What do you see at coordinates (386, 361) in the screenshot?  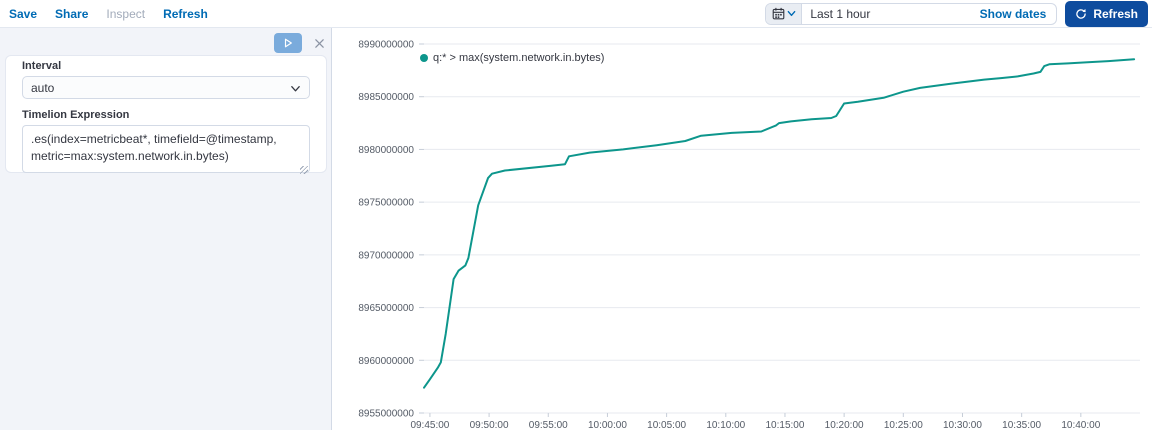 I see `svg-text: 8960000000` at bounding box center [386, 361].